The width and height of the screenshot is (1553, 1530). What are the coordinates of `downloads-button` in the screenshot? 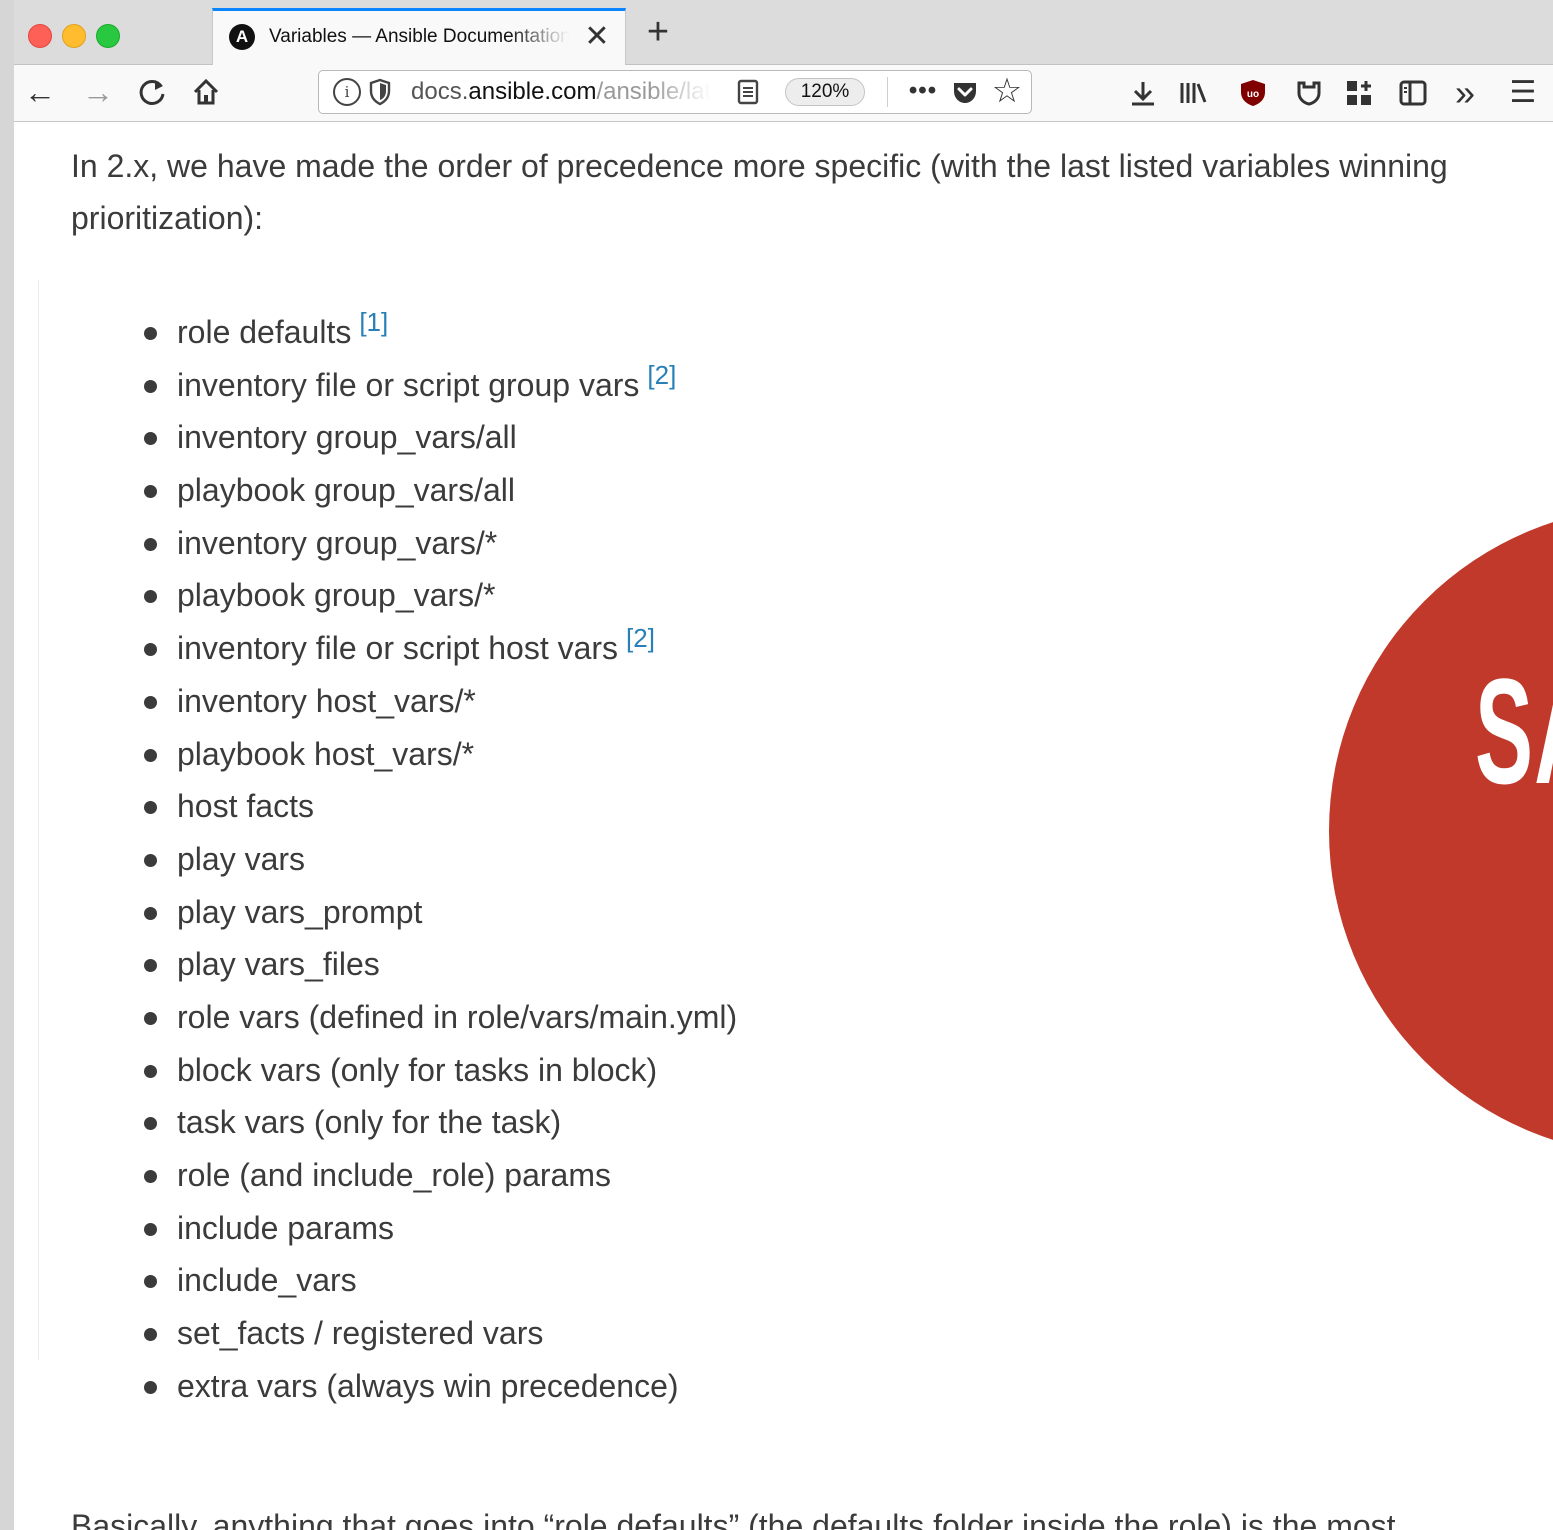 It's located at (1143, 93).